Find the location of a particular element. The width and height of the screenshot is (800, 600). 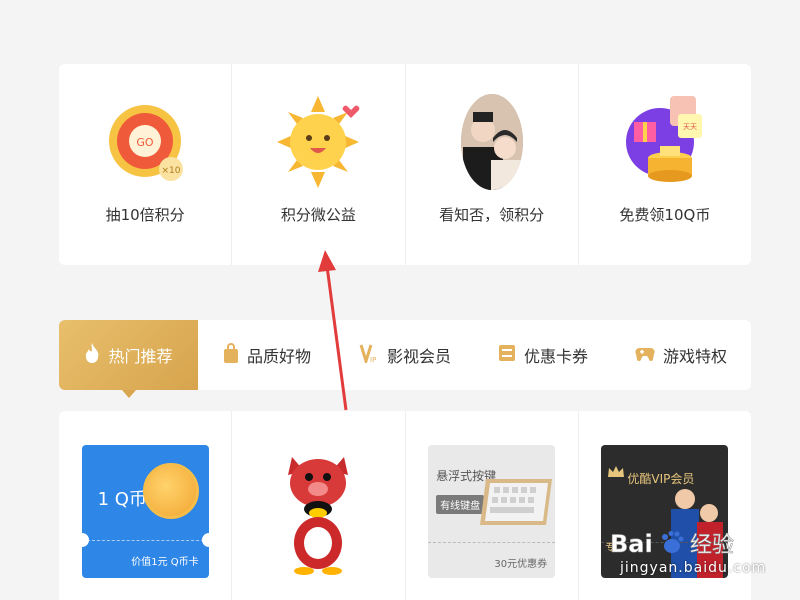

feature-label: 看知否，领积分 is located at coordinates (492, 215).